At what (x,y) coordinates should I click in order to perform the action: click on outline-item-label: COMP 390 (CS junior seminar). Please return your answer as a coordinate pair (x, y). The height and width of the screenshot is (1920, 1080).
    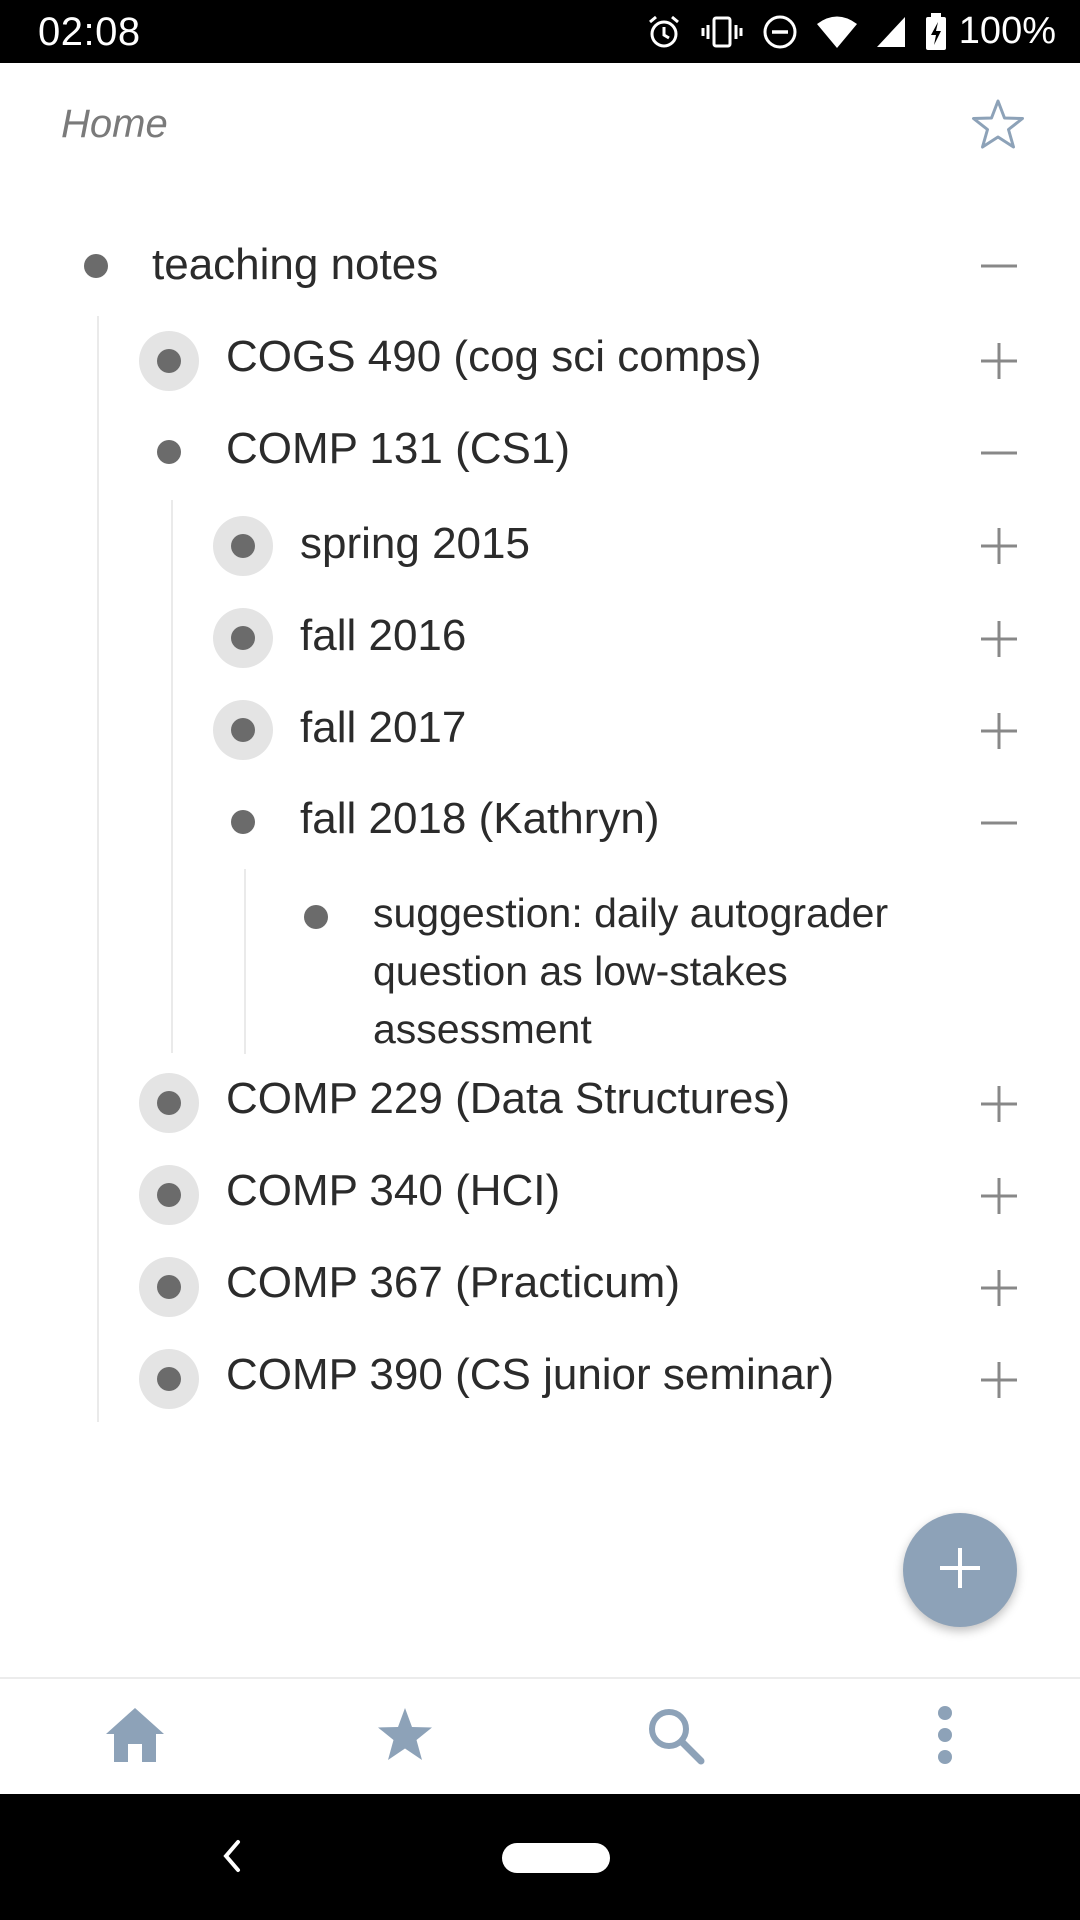
    Looking at the image, I should click on (530, 1375).